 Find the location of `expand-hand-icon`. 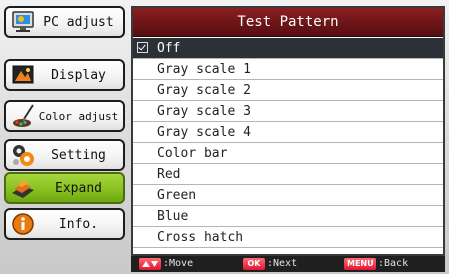

expand-hand-icon is located at coordinates (23, 188).